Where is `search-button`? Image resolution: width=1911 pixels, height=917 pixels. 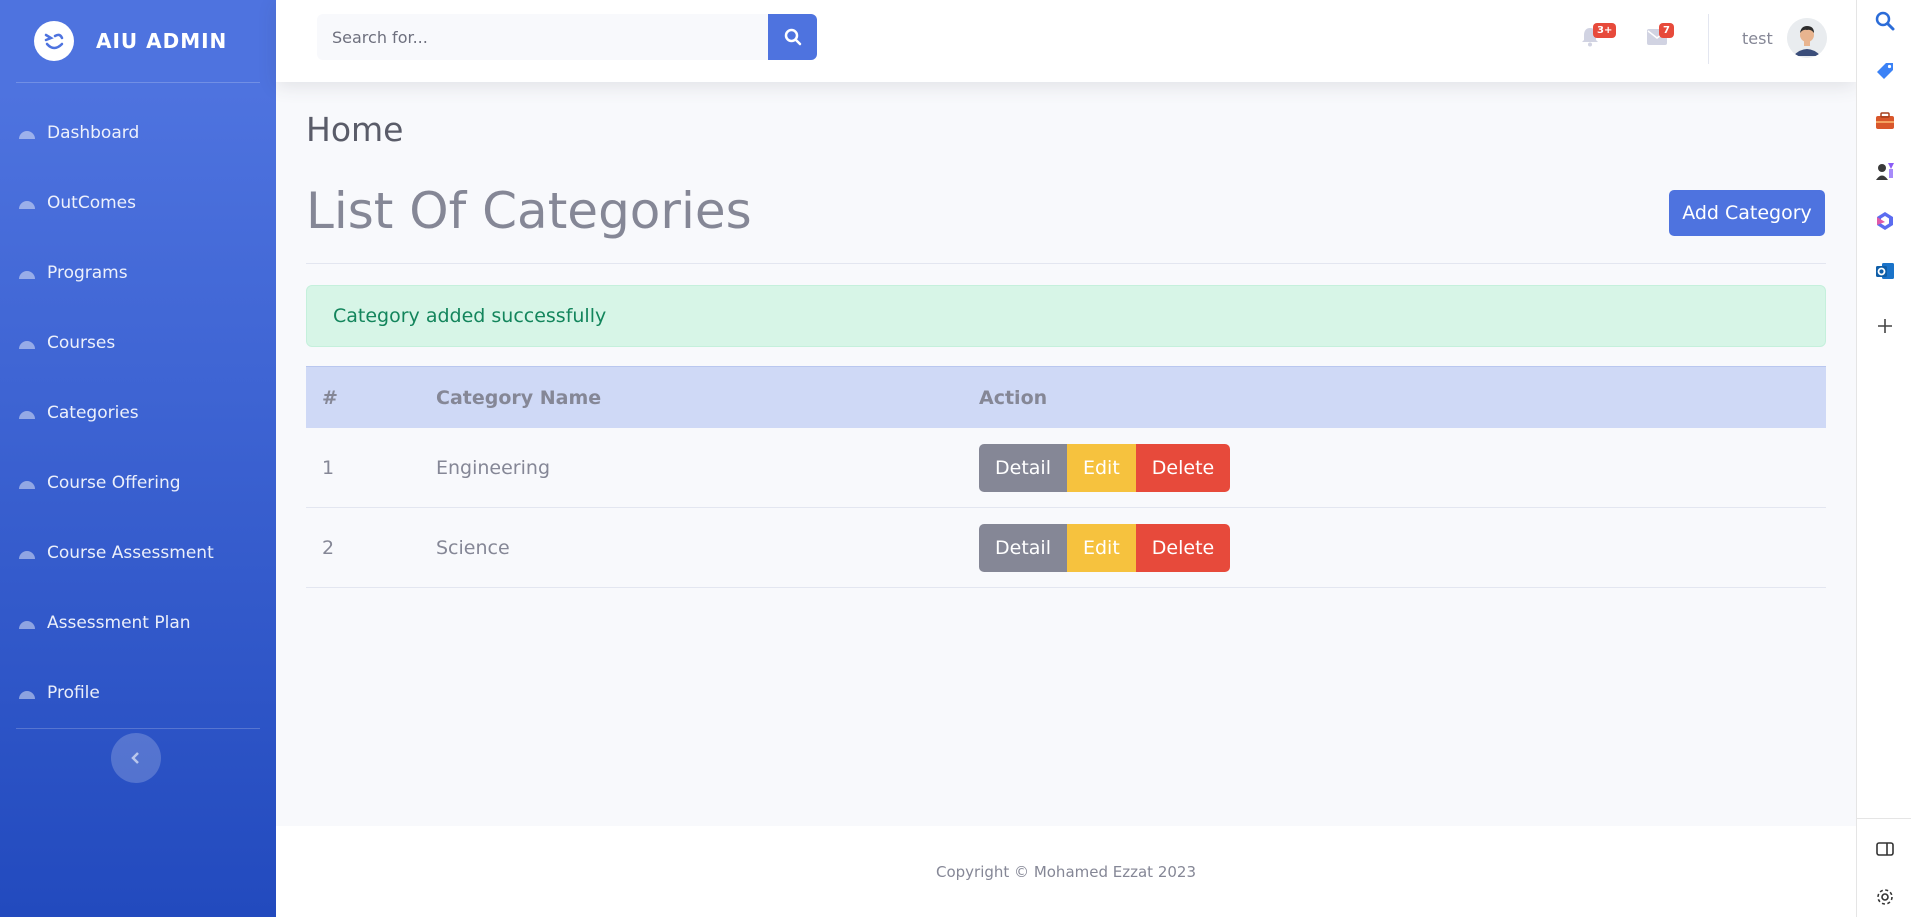 search-button is located at coordinates (792, 37).